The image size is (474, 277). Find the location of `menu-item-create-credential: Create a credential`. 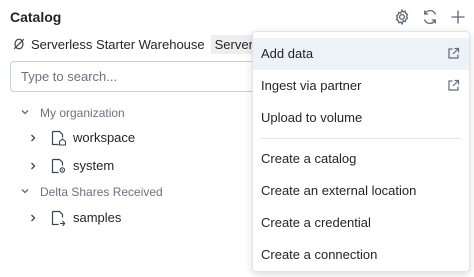

menu-item-create-credential: Create a credential is located at coordinates (361, 223).